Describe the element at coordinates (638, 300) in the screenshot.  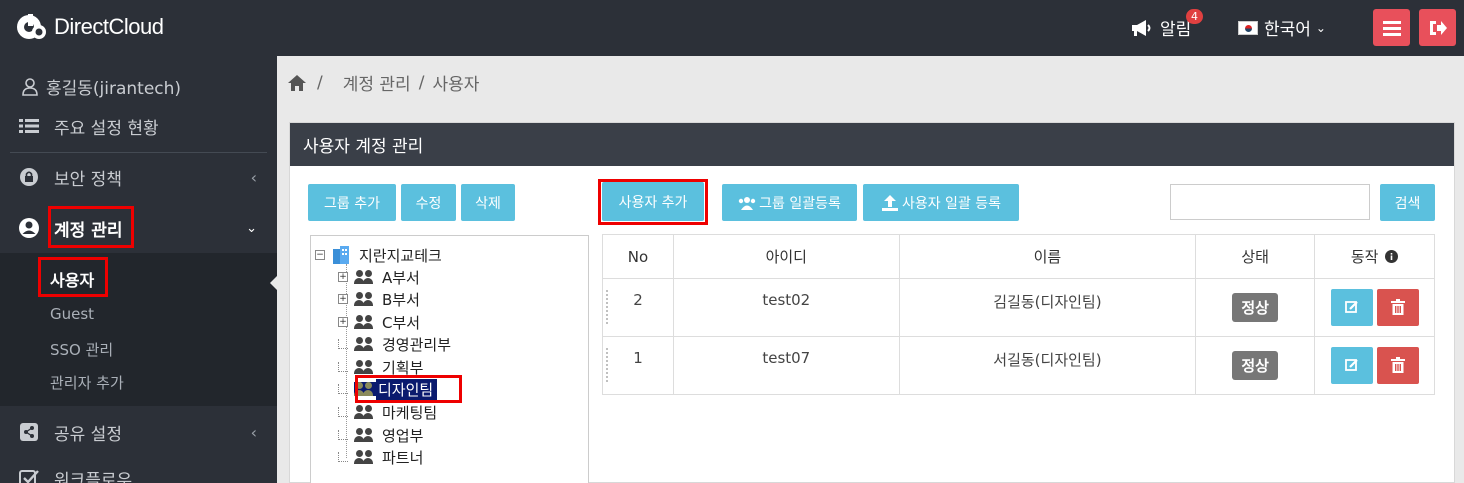
I see `cell-no-value: 2` at that location.